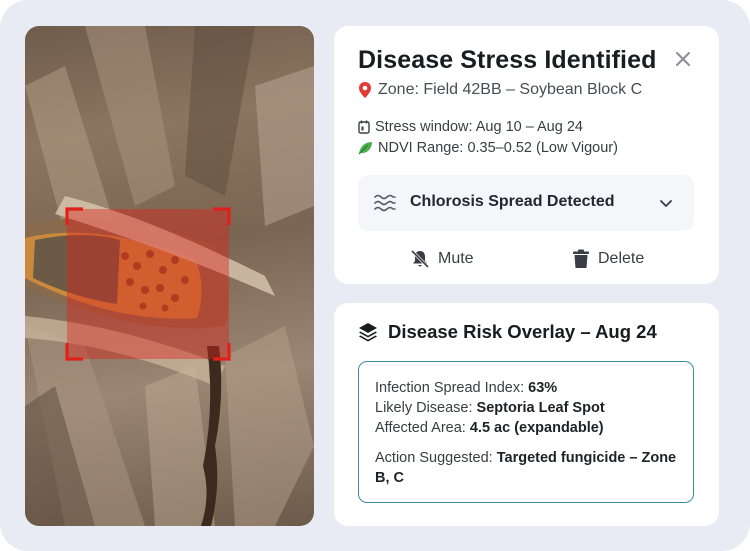 The height and width of the screenshot is (551, 750). Describe the element at coordinates (522, 331) in the screenshot. I see `overlay-title: Disease Risk Overlay – Aug 24` at that location.